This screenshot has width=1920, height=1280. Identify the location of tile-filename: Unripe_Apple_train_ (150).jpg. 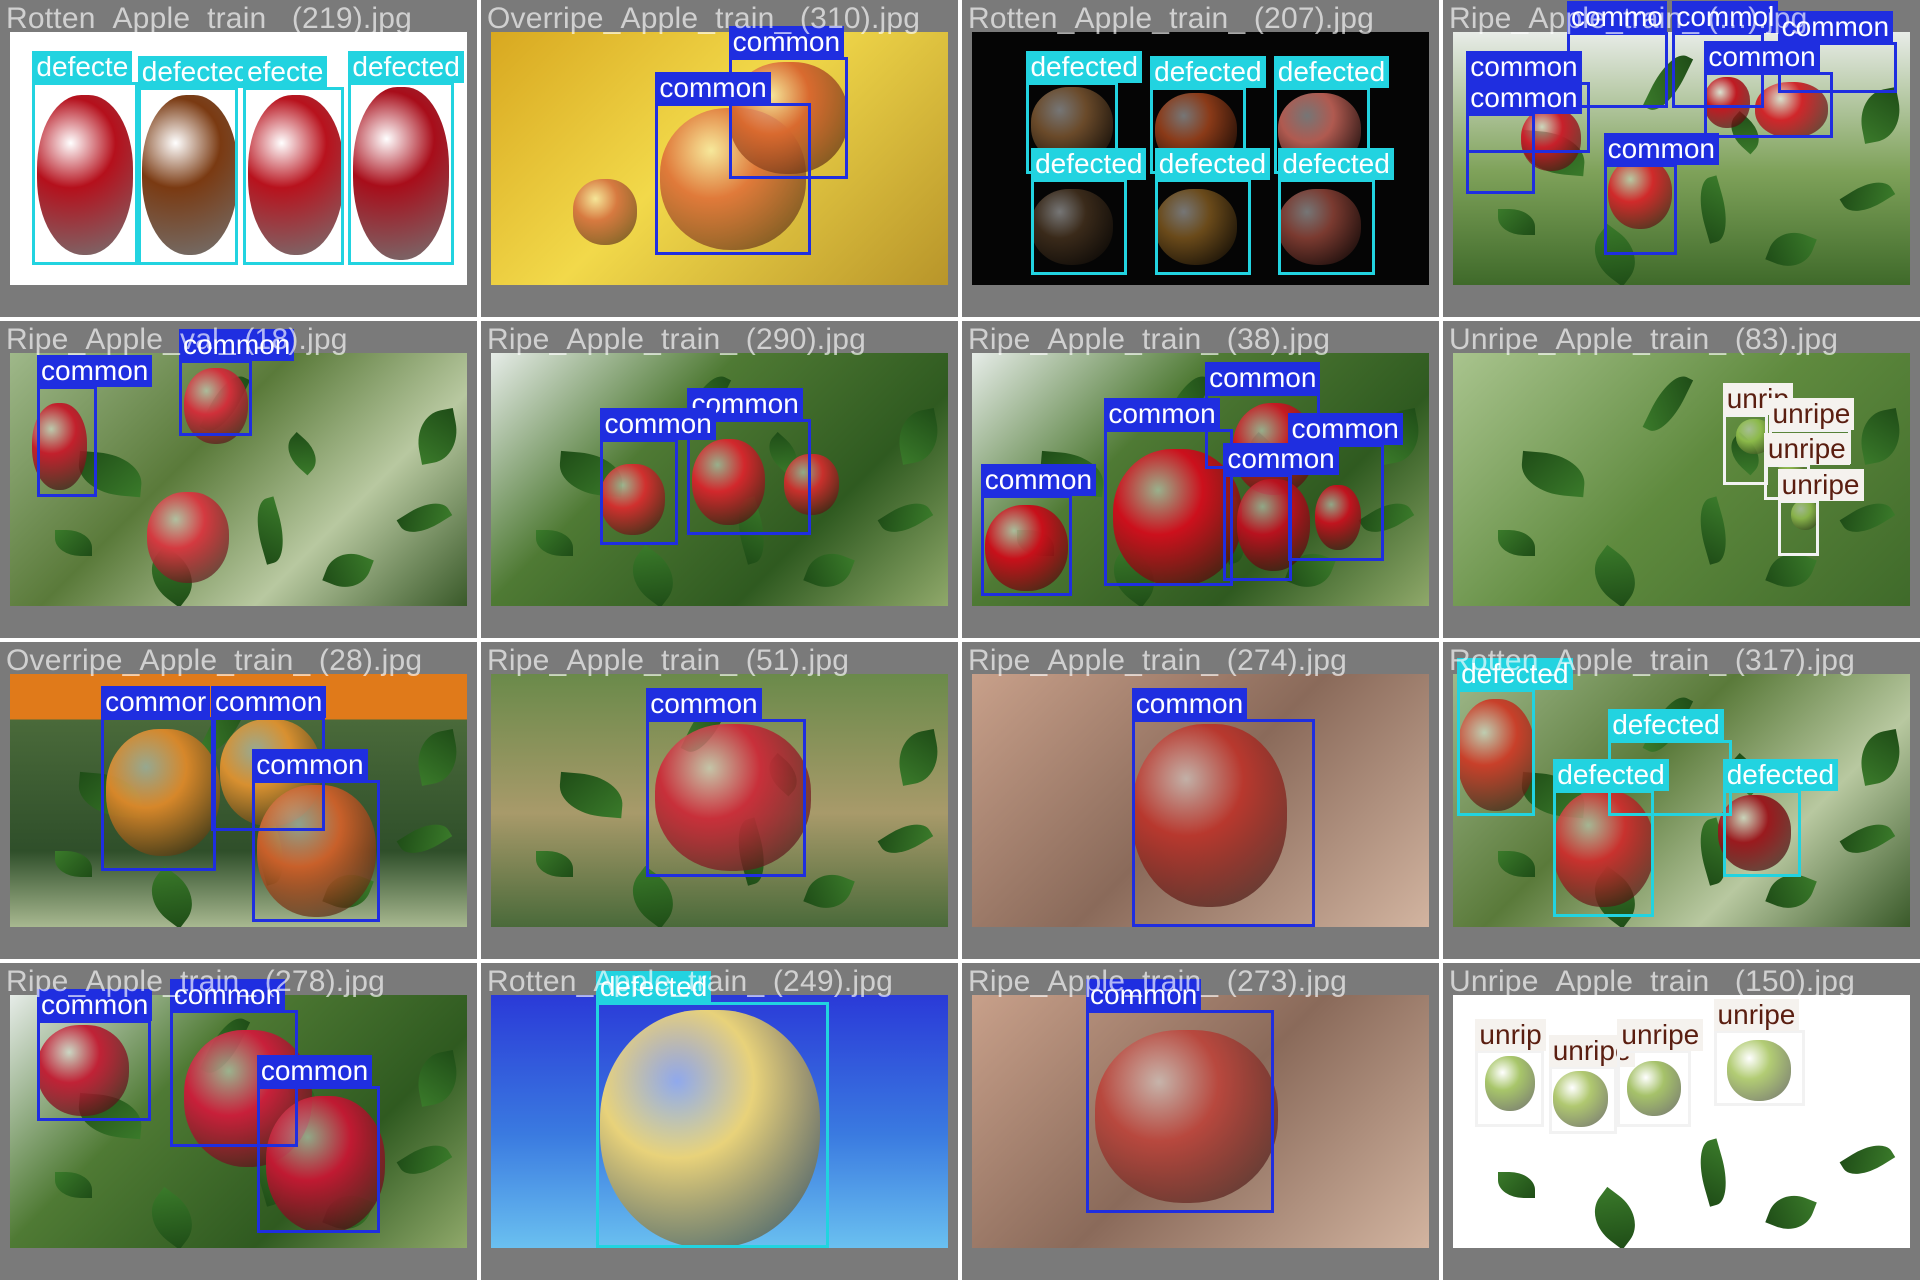
(1652, 981).